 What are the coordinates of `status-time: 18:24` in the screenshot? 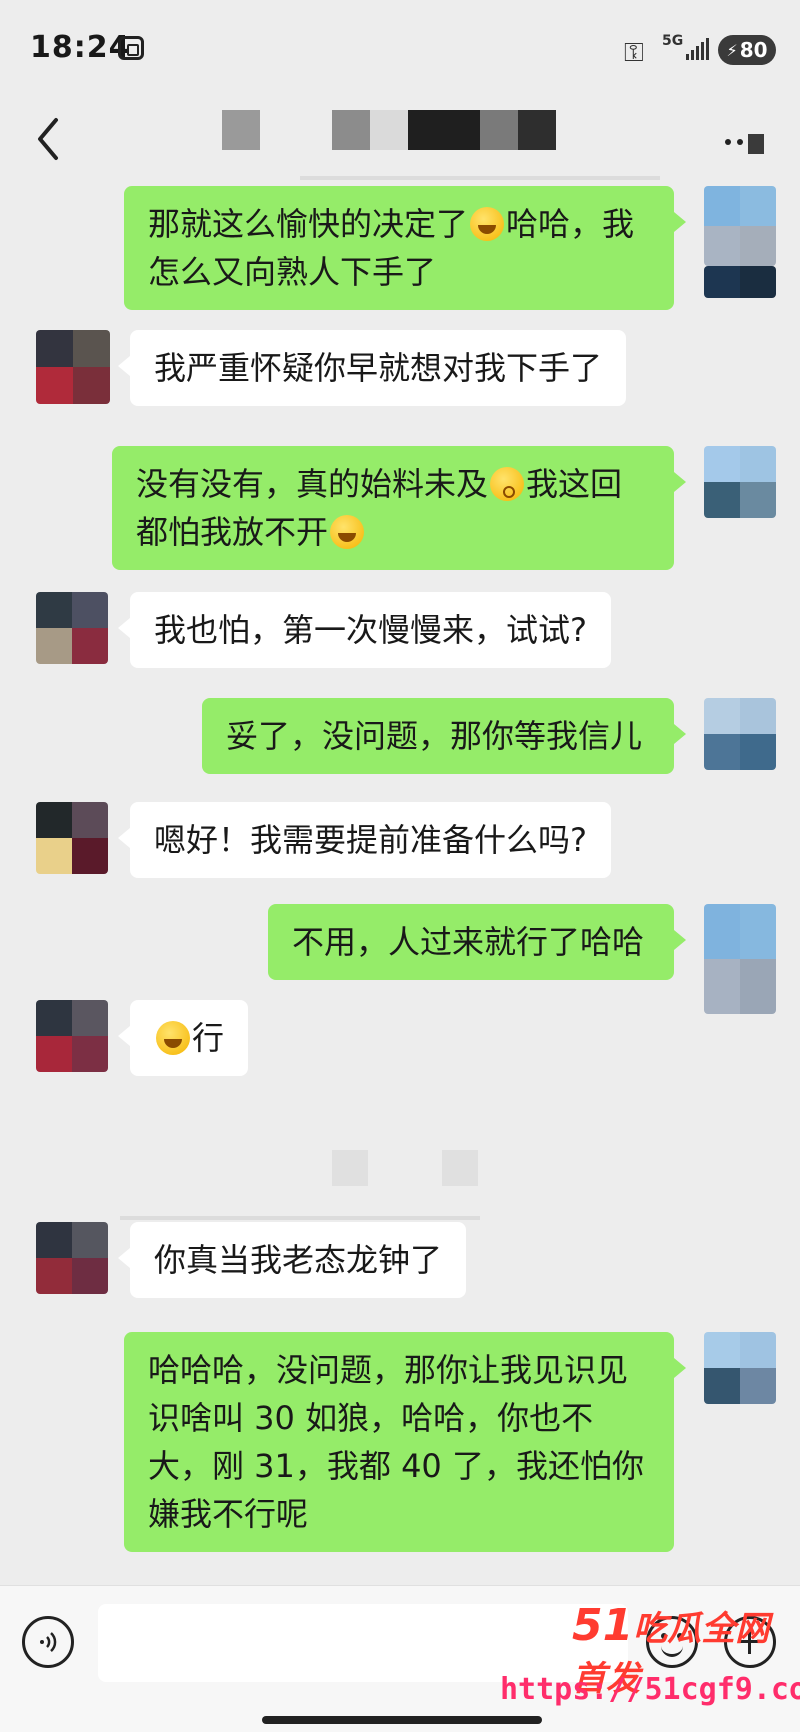 It's located at (80, 47).